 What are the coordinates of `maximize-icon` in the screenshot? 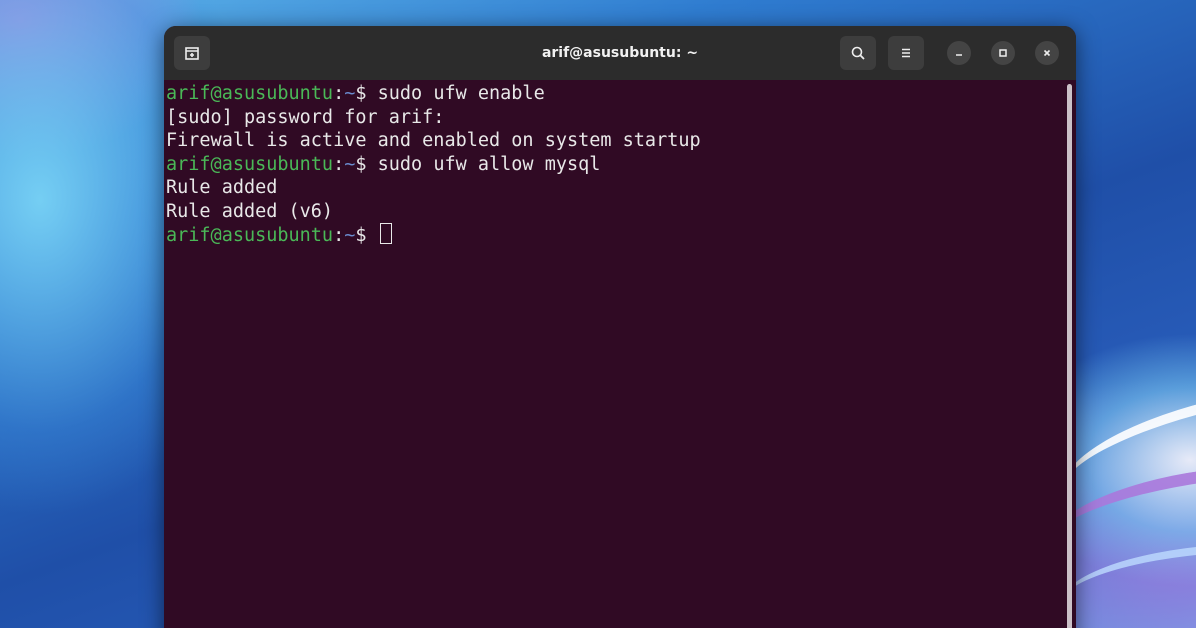 It's located at (1003, 53).